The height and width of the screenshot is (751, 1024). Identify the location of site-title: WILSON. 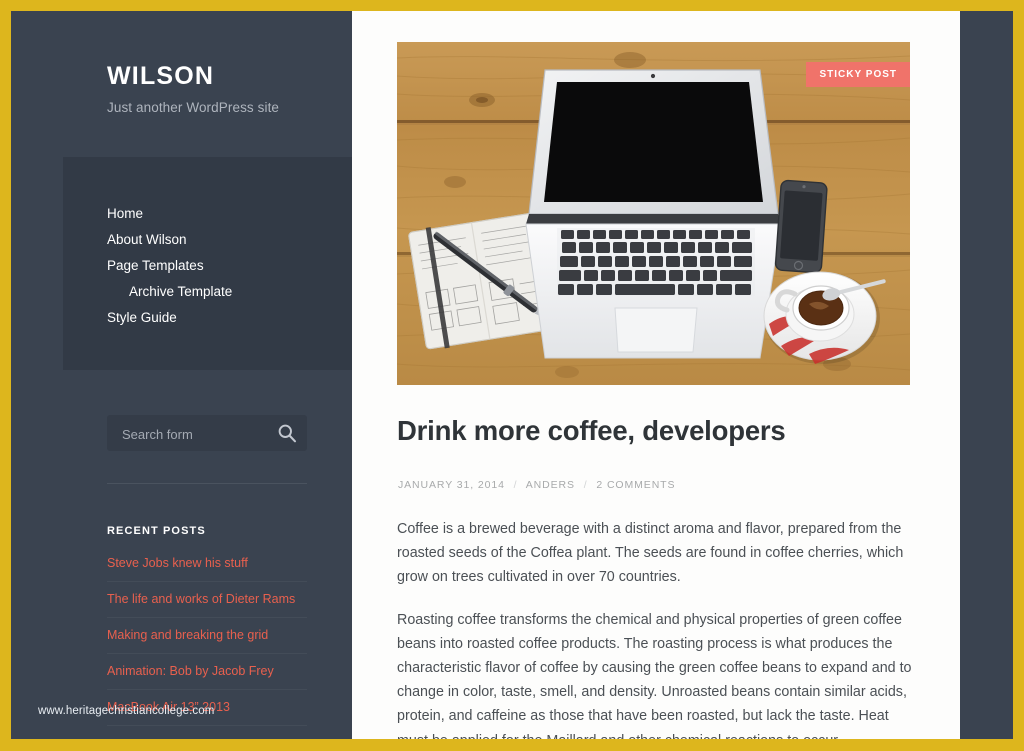
(222, 76).